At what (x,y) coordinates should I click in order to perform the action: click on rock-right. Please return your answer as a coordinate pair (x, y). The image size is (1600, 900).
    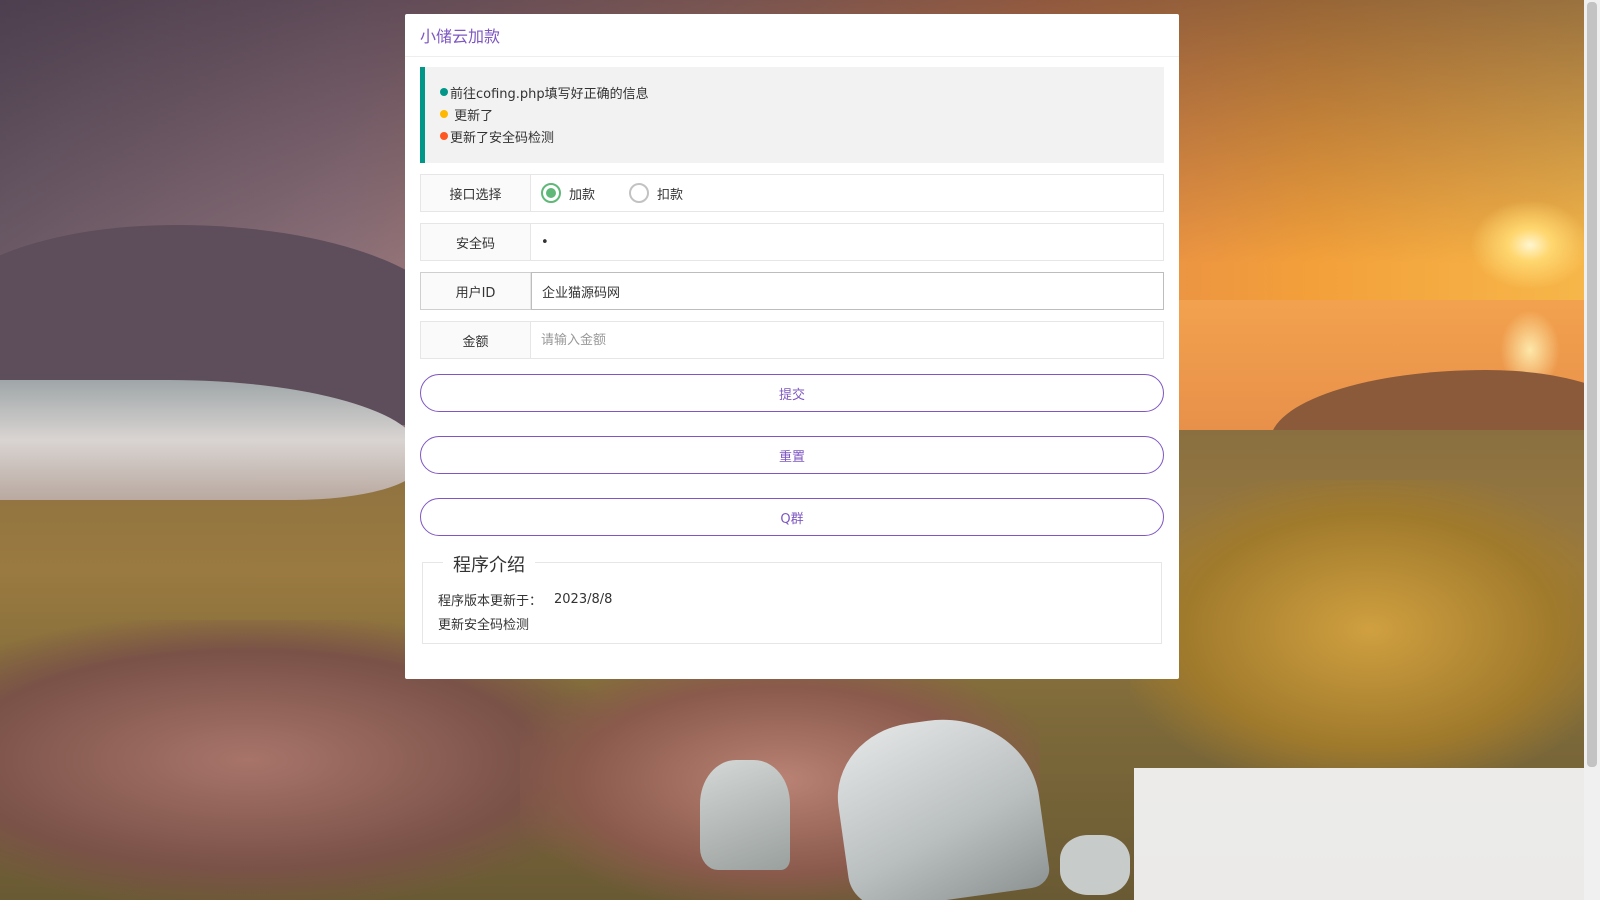
    Looking at the image, I should click on (1095, 865).